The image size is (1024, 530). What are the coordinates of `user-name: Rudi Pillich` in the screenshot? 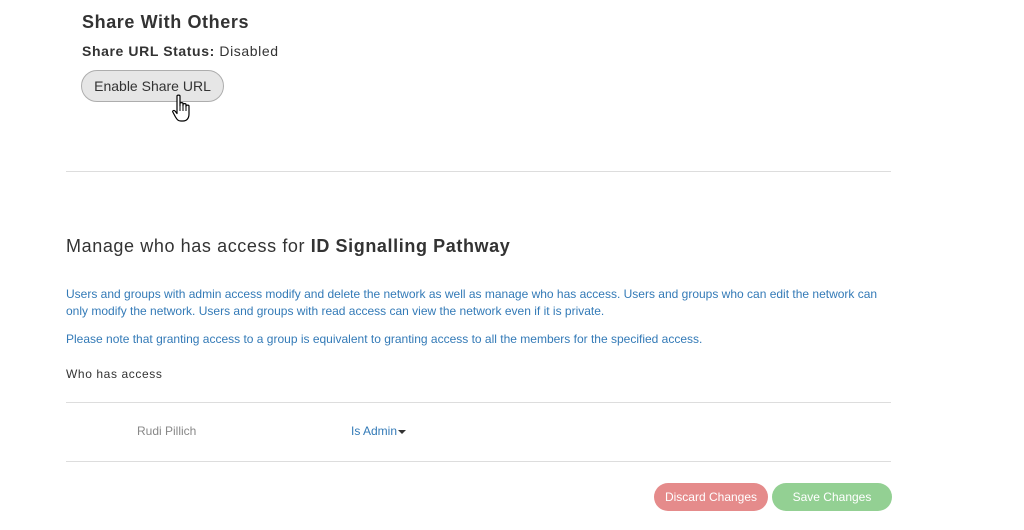 It's located at (167, 431).